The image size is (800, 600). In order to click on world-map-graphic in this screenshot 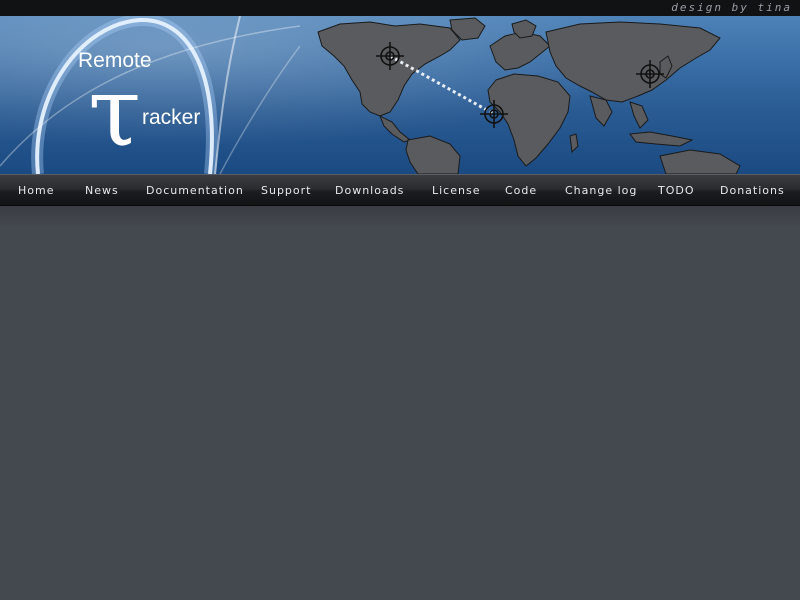, I will do `click(529, 95)`.